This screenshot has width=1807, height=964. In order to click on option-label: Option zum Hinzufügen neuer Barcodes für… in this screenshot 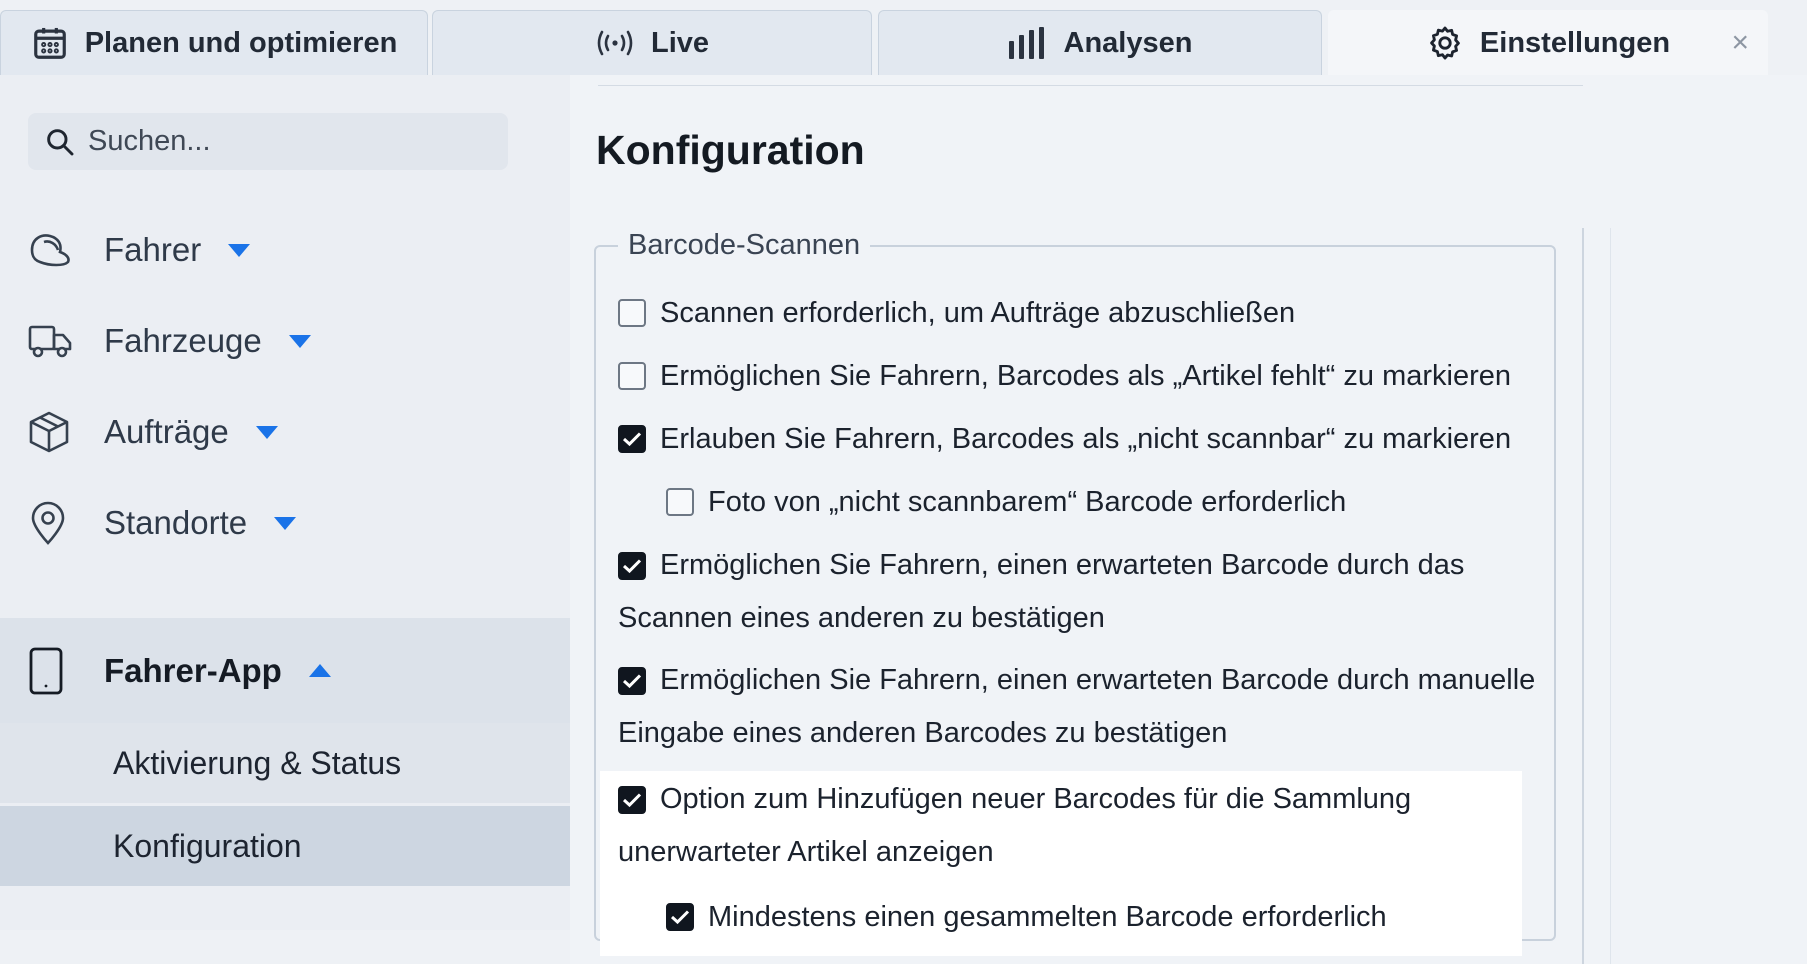, I will do `click(1015, 825)`.